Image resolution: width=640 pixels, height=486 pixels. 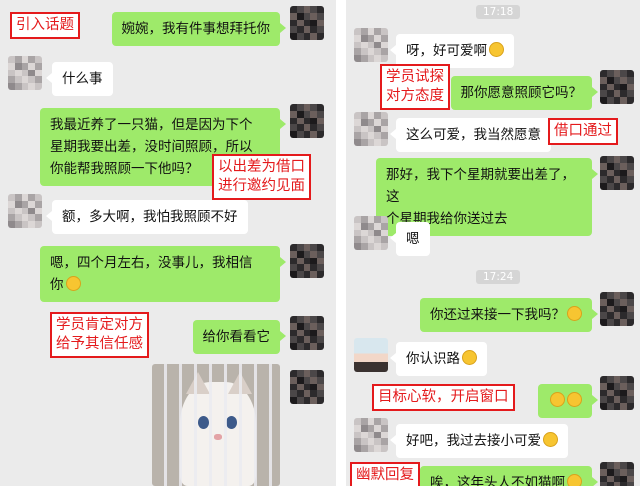 What do you see at coordinates (410, 239) in the screenshot?
I see `message-bubble-other: 嗯` at bounding box center [410, 239].